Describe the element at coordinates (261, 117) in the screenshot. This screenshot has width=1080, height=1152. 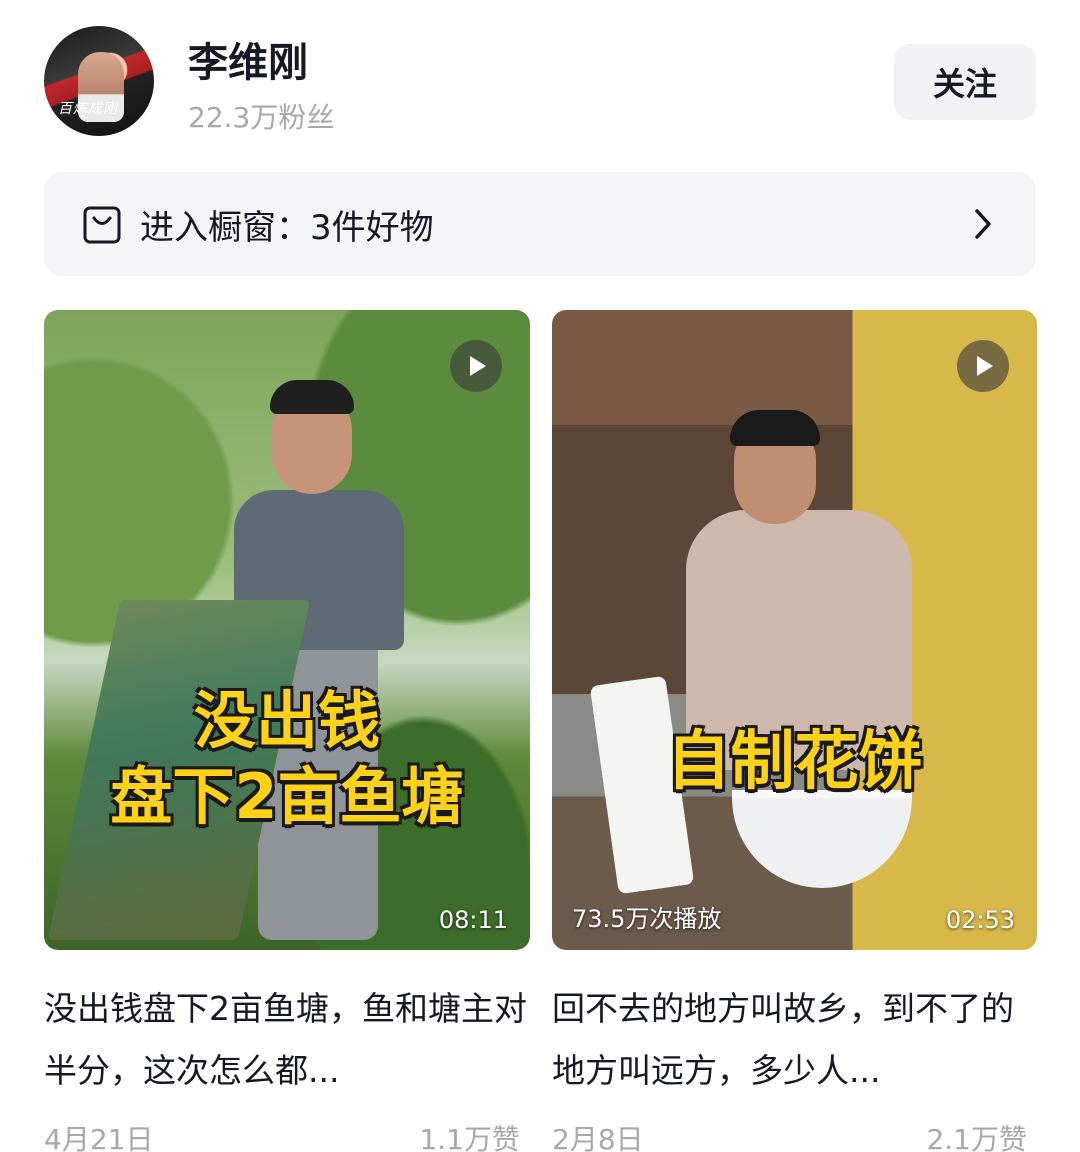
I see `fan-count: 22.3万粉丝` at that location.